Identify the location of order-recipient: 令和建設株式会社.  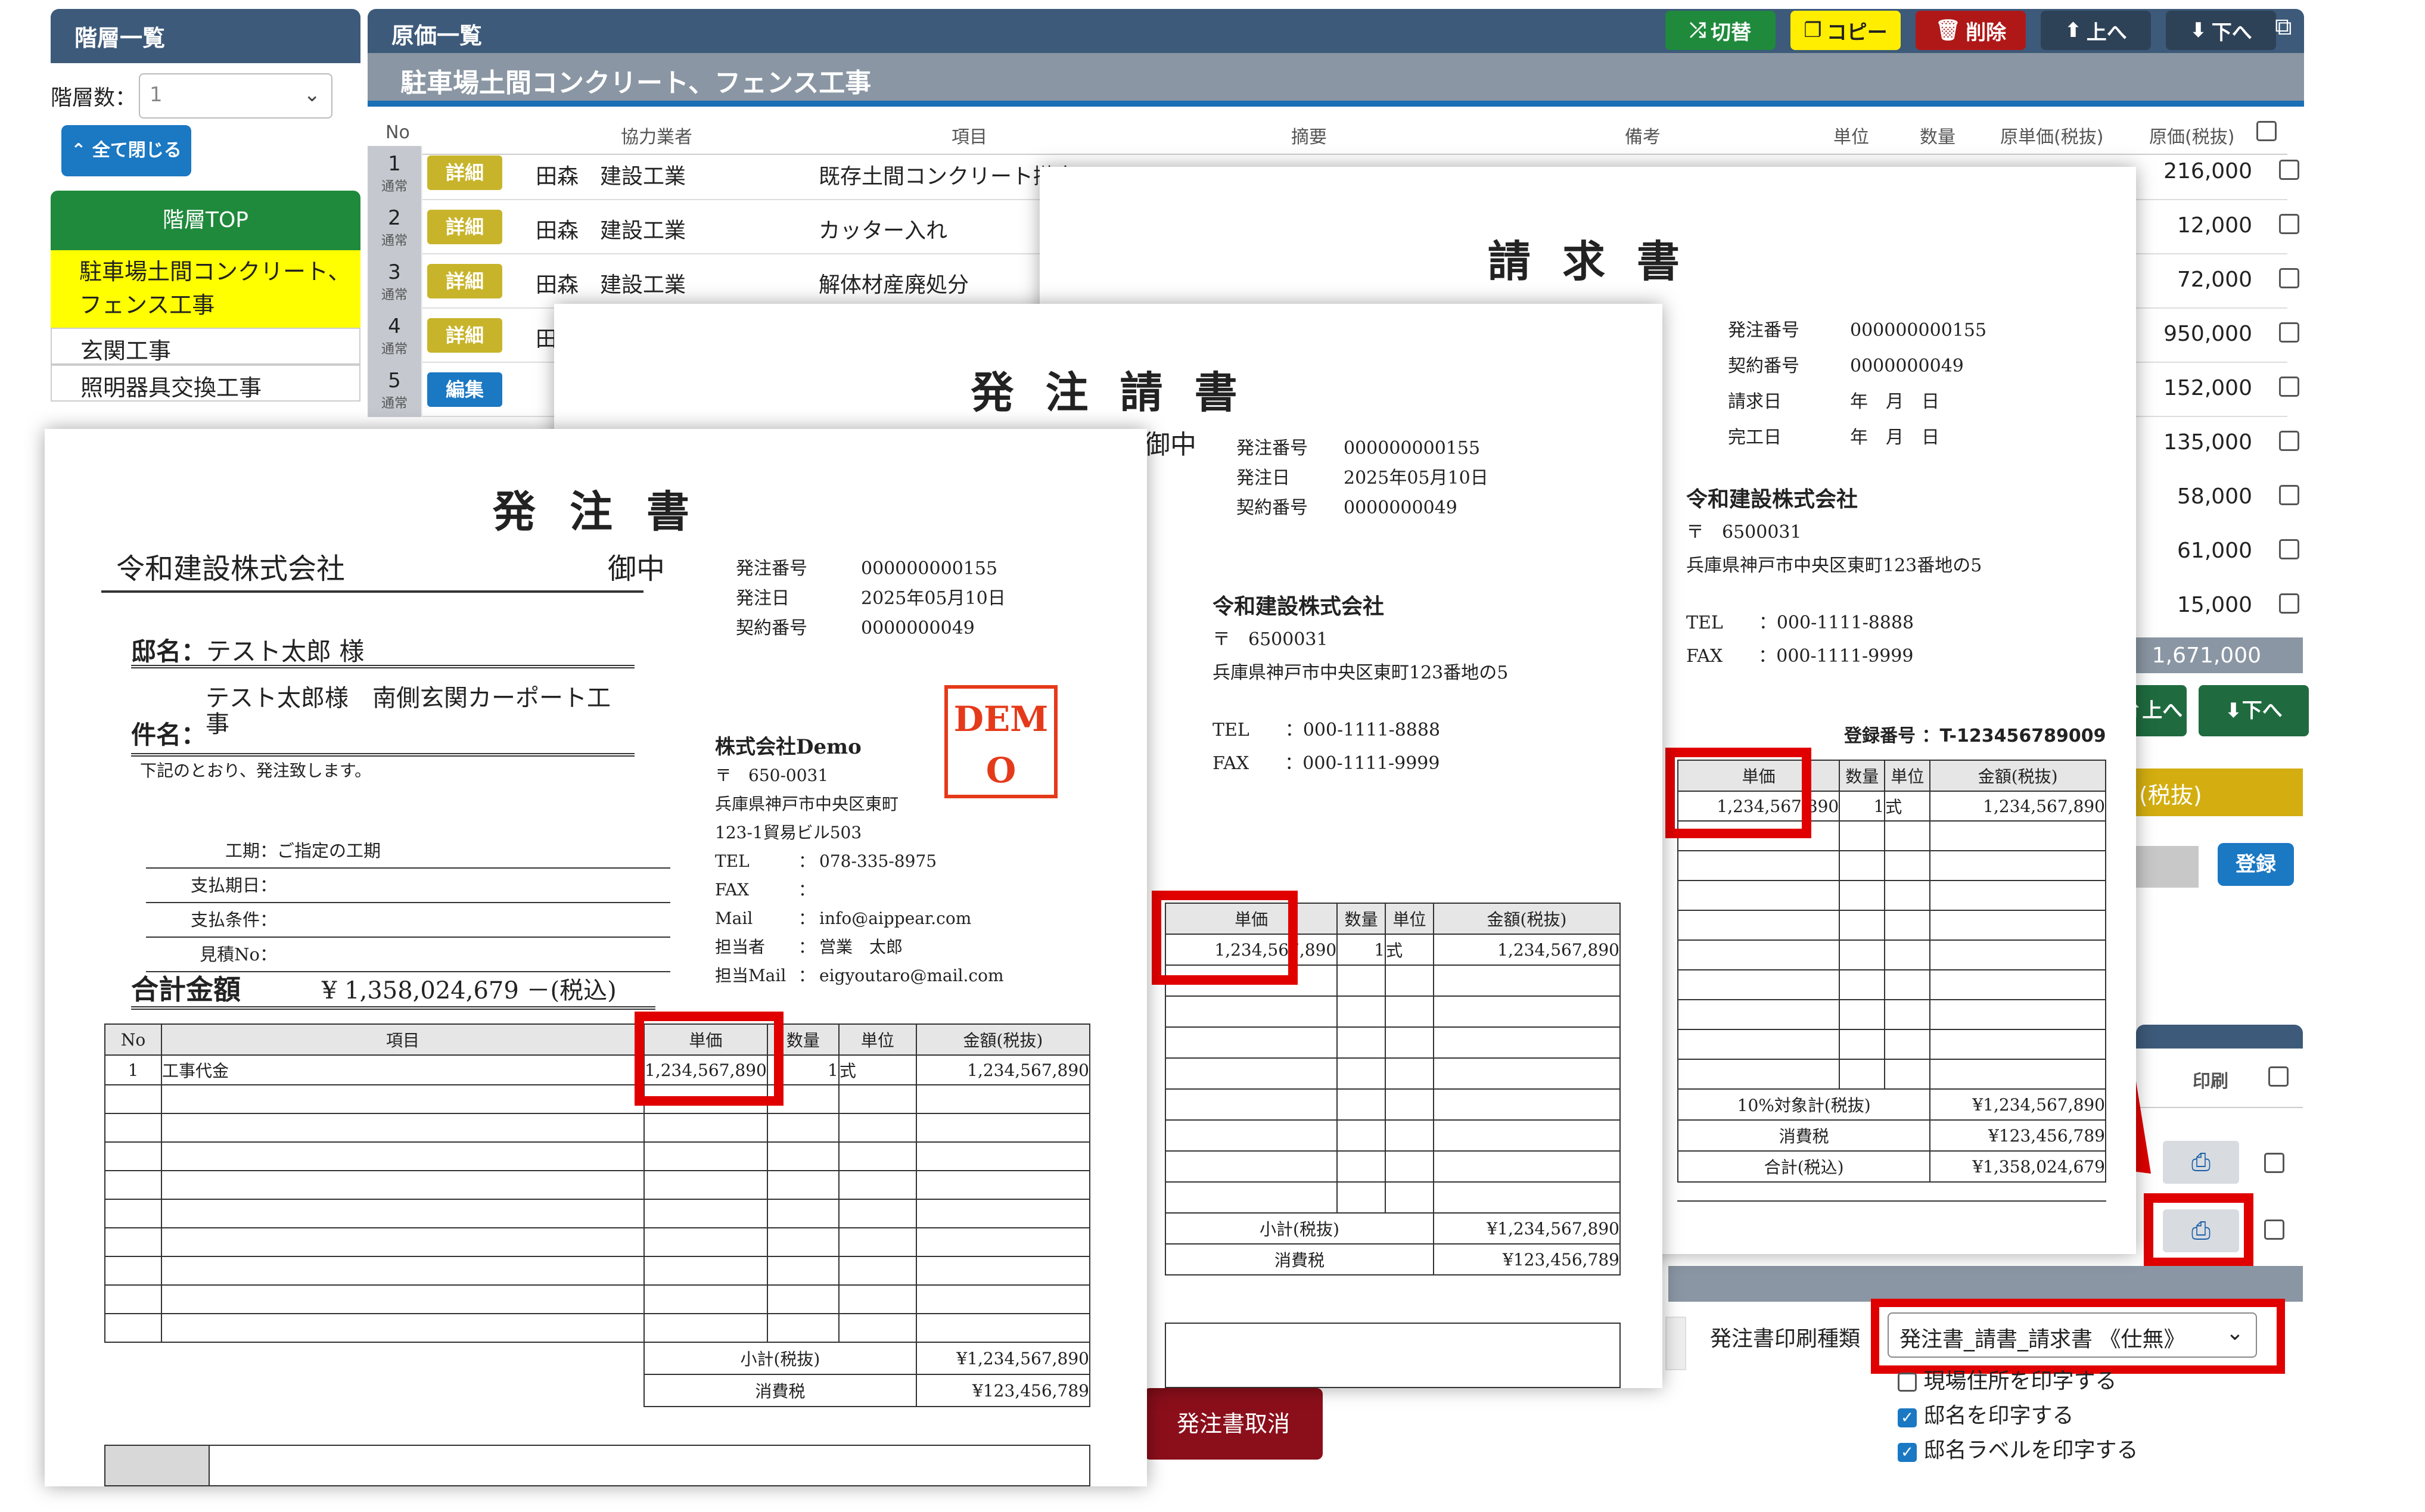
(372, 569).